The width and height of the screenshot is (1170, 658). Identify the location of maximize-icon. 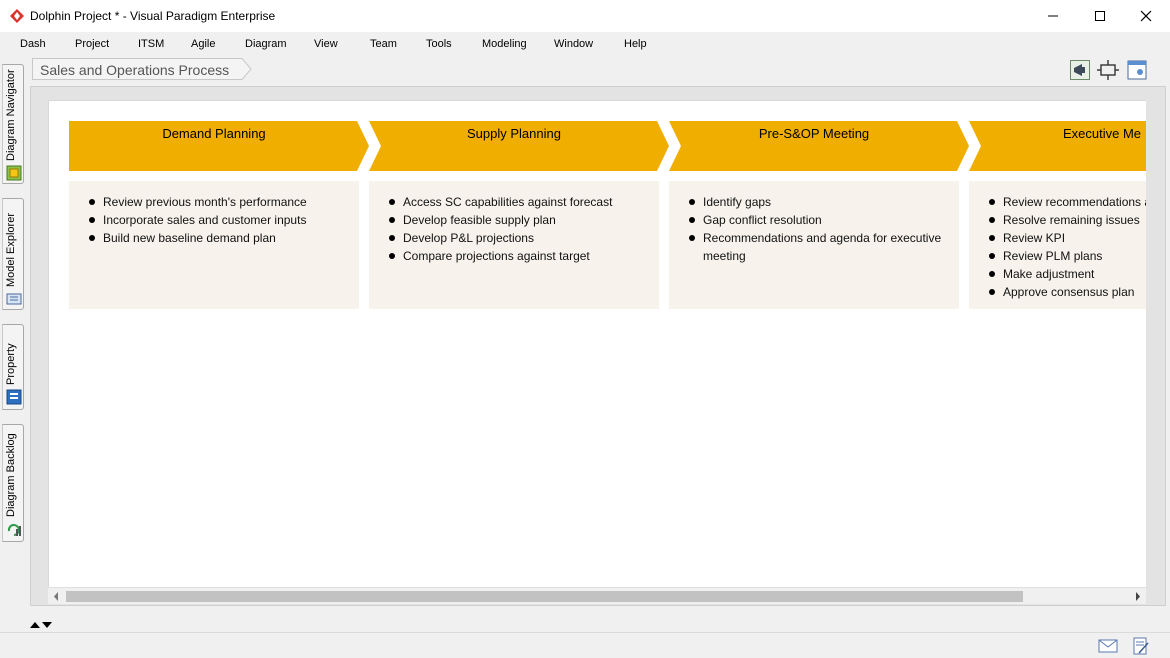
(1100, 16).